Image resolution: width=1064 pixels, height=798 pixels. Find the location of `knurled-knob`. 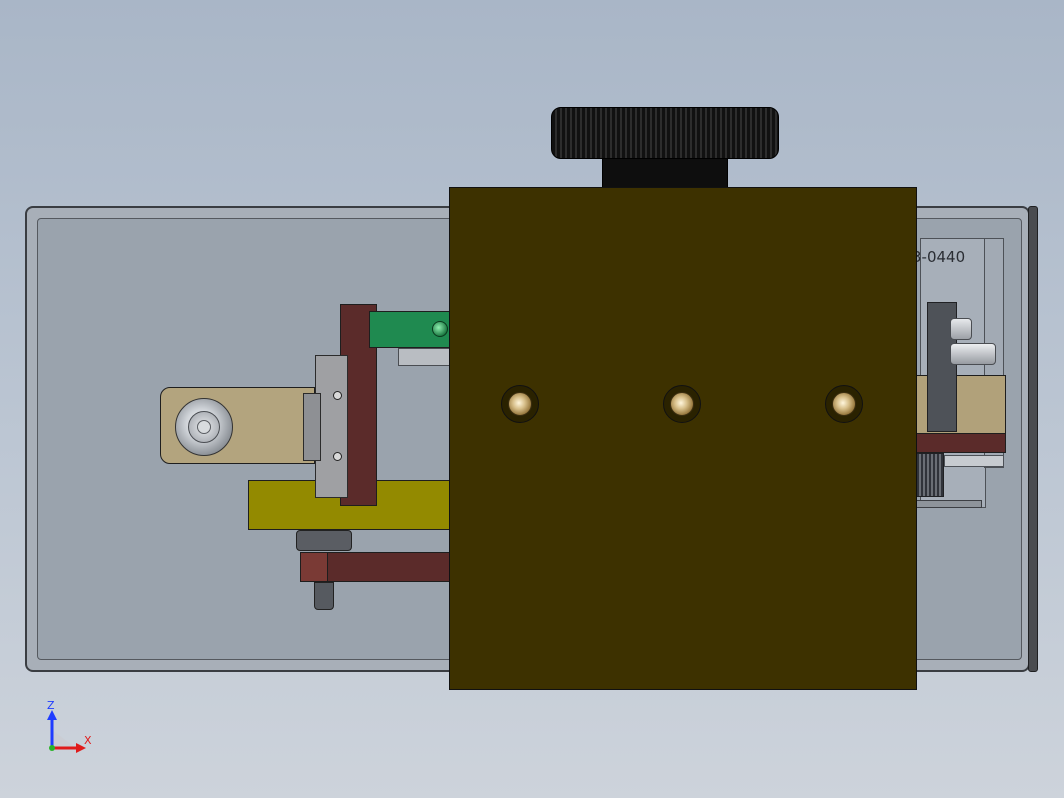

knurled-knob is located at coordinates (665, 133).